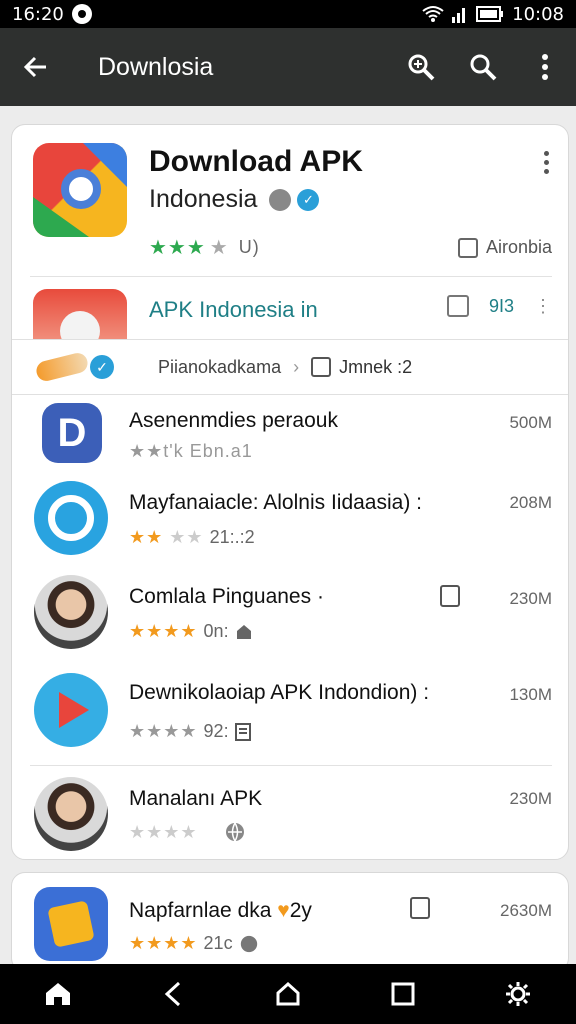  What do you see at coordinates (483, 67) in the screenshot?
I see `search-button` at bounding box center [483, 67].